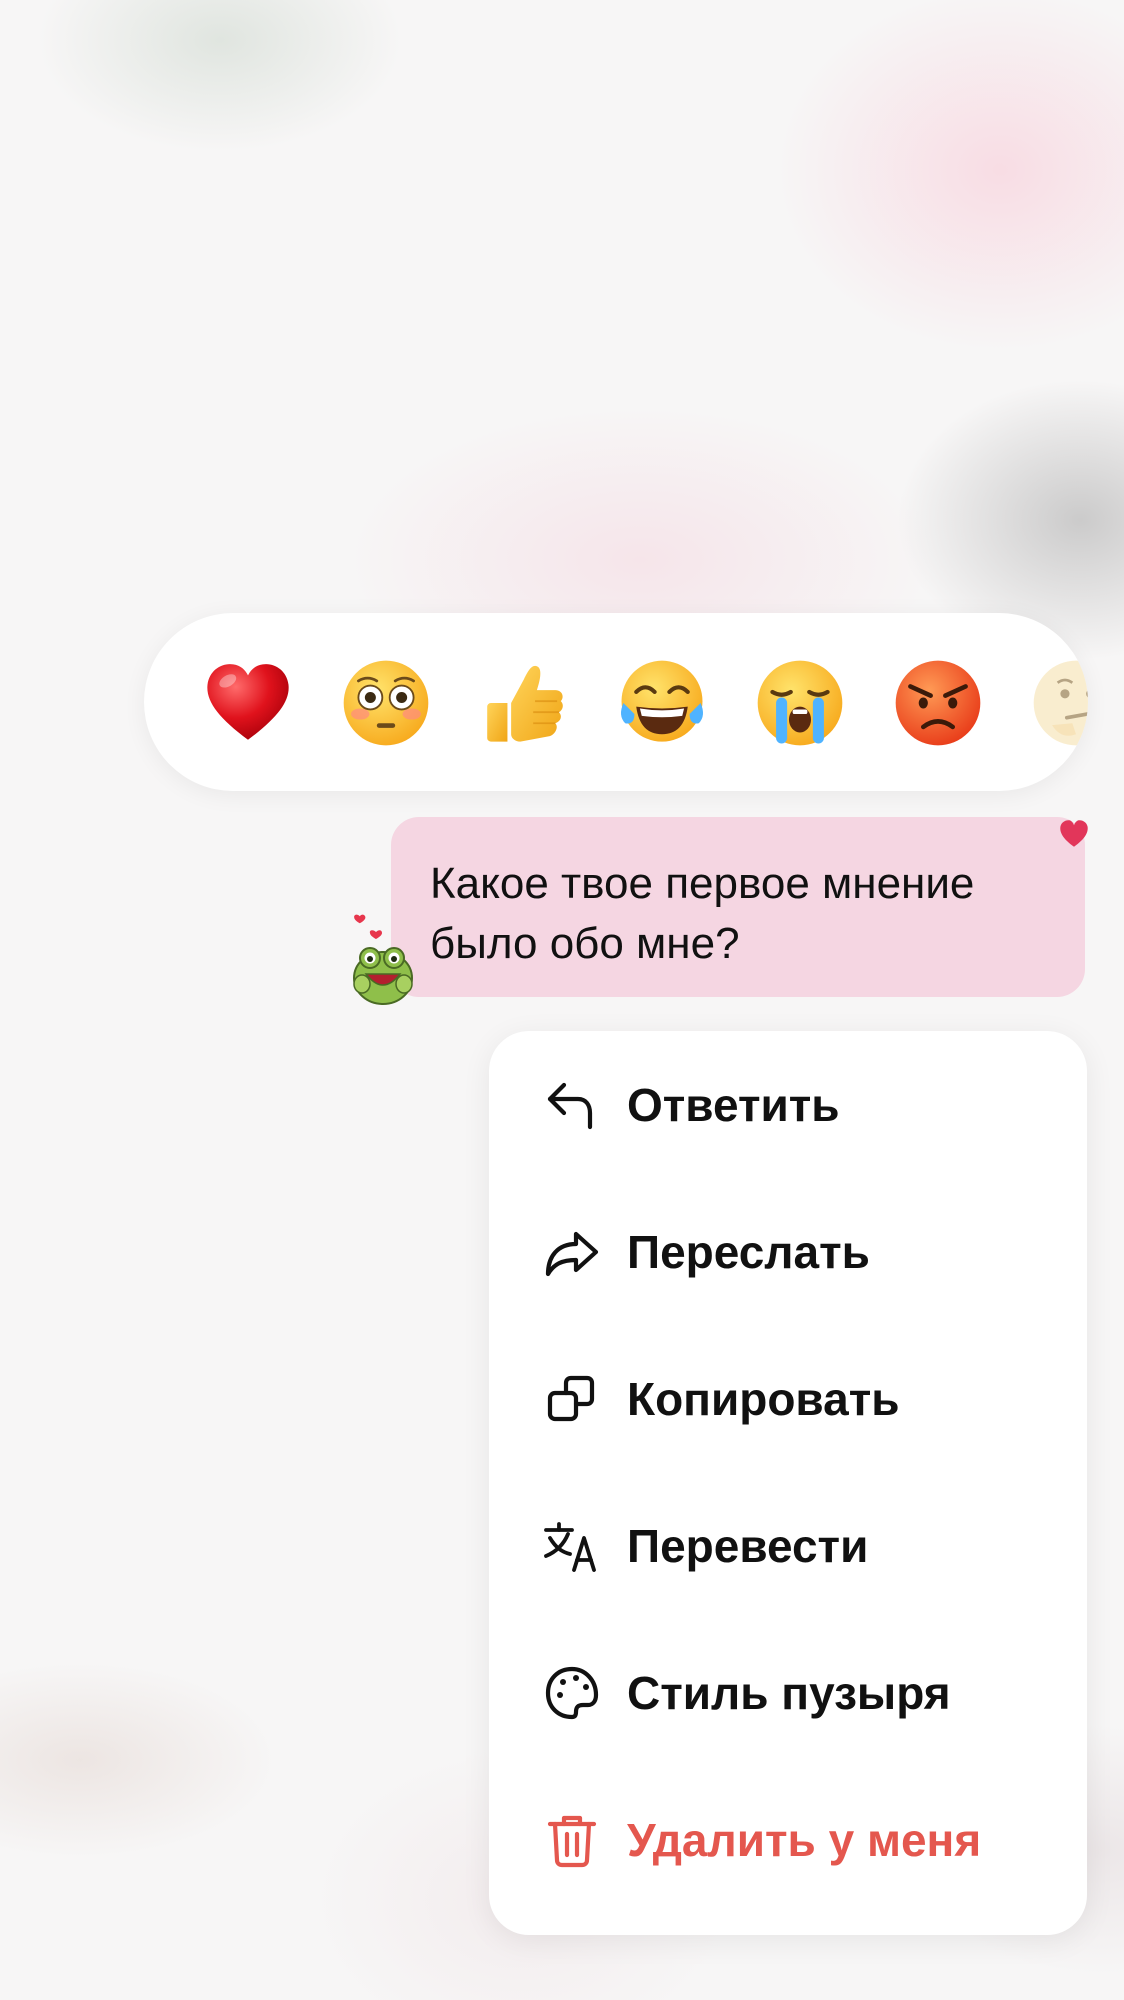 The width and height of the screenshot is (1124, 2000). Describe the element at coordinates (804, 1840) in the screenshot. I see `menu-item-label: Удалить у меня` at that location.